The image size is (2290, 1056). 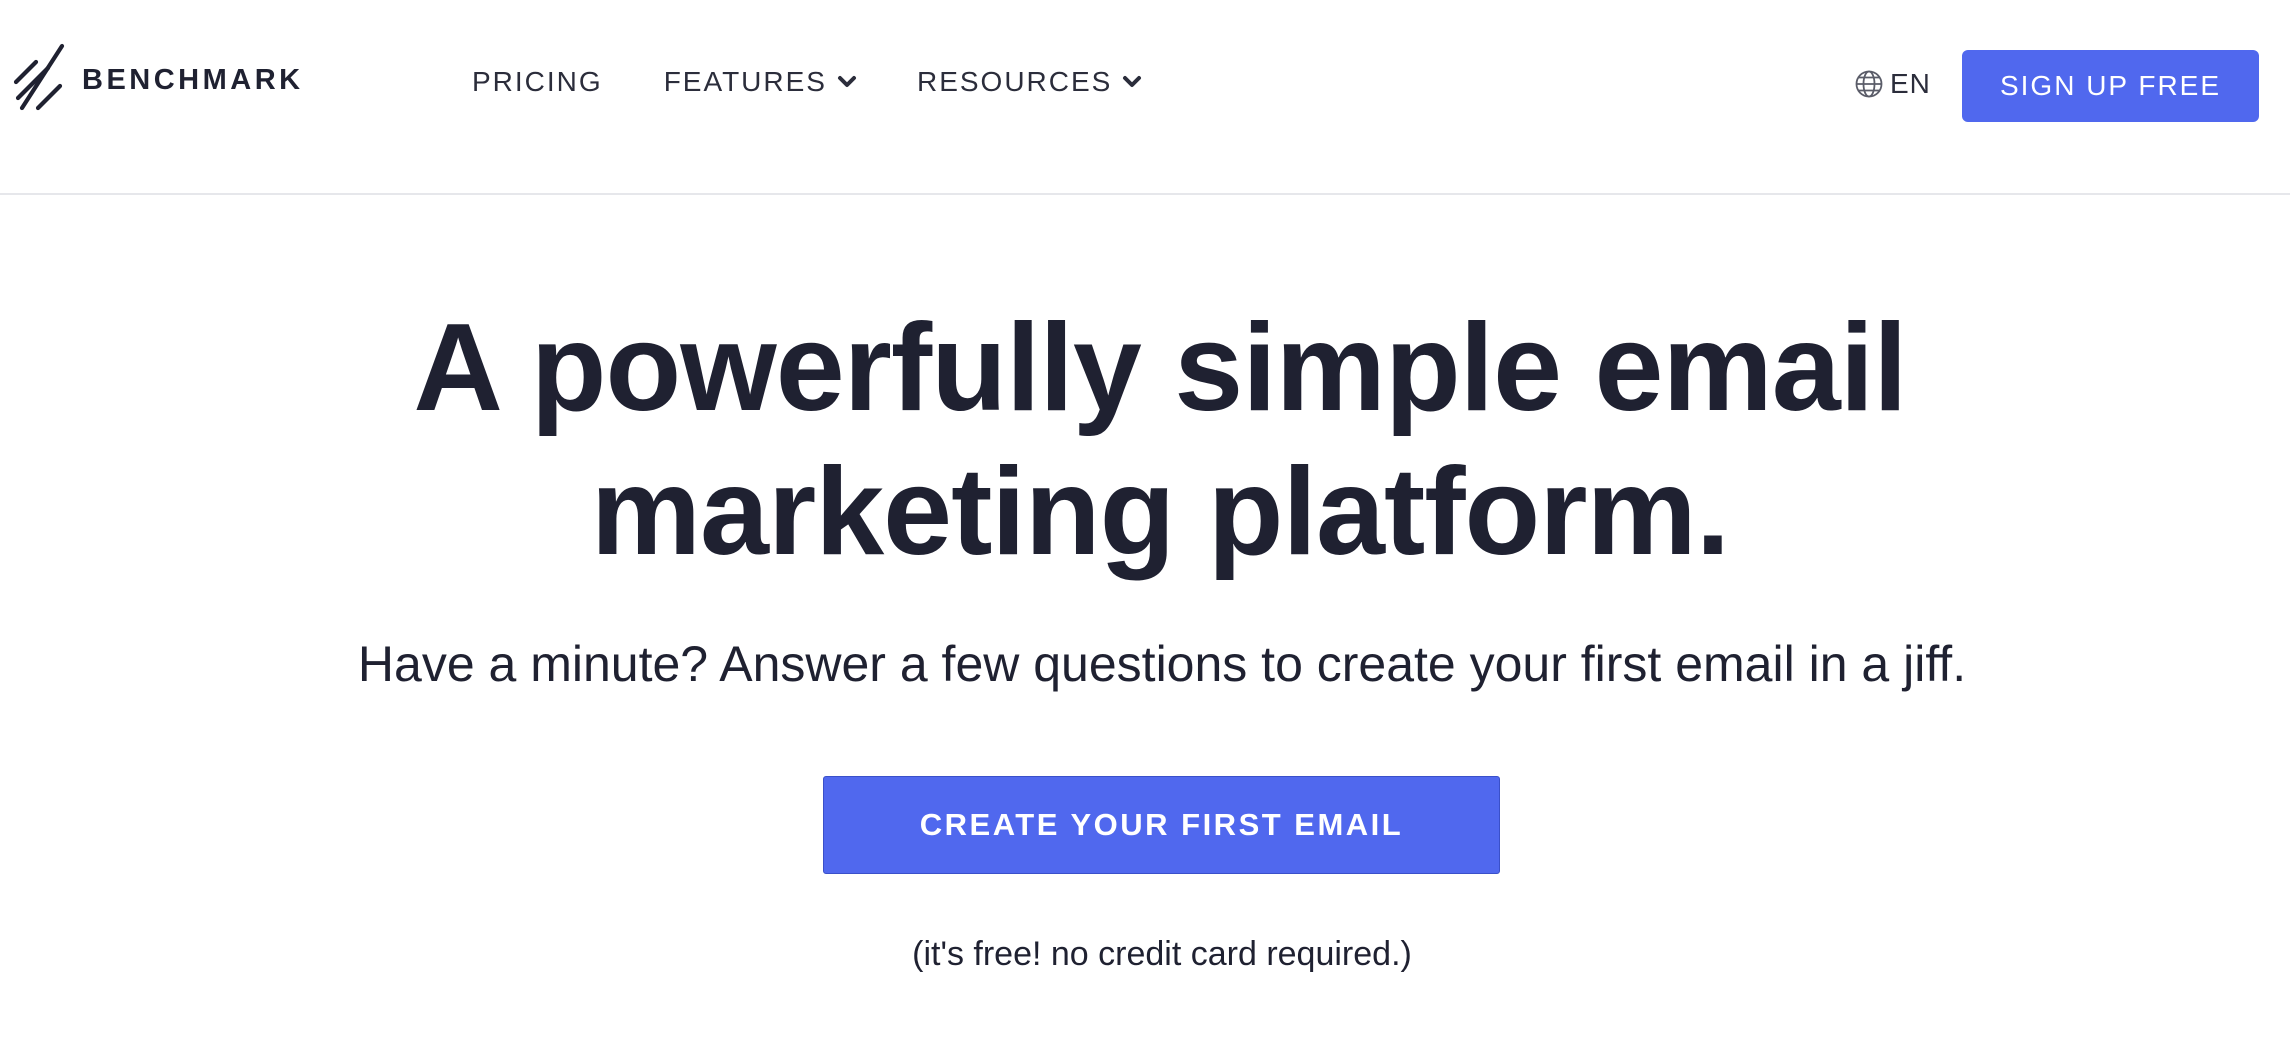 What do you see at coordinates (1160, 368) in the screenshot?
I see `hero-title-line-1: A powerfully simple email` at bounding box center [1160, 368].